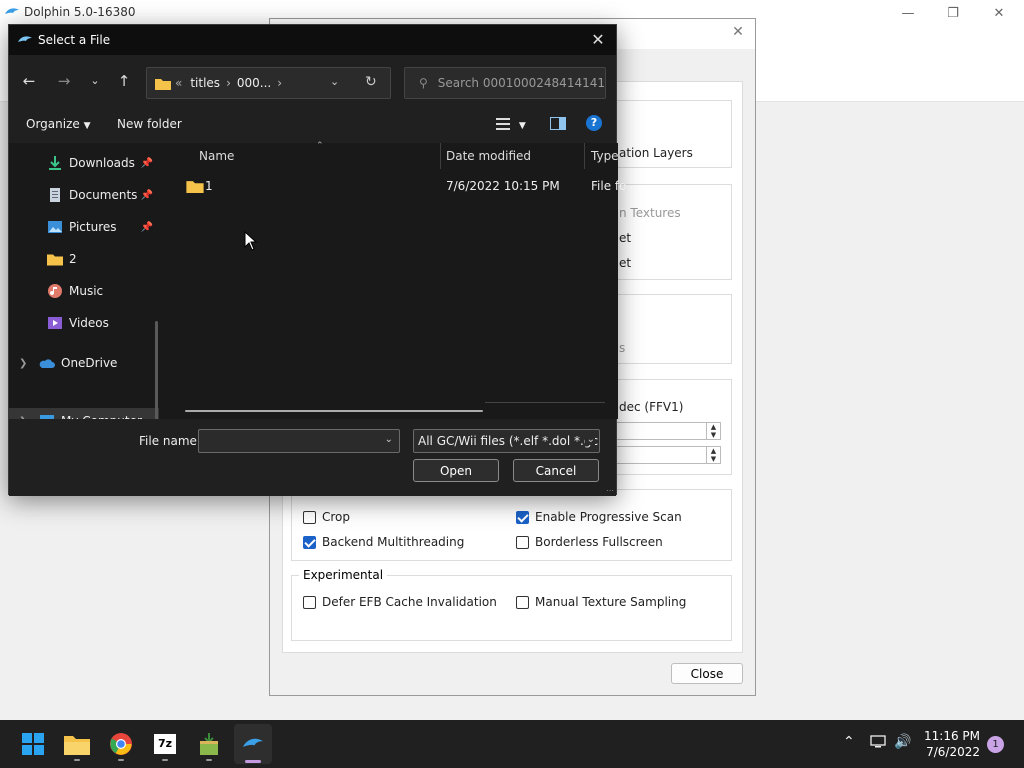  What do you see at coordinates (84, 163) in the screenshot?
I see `sidebar-item-downloads: Downloads 📌` at bounding box center [84, 163].